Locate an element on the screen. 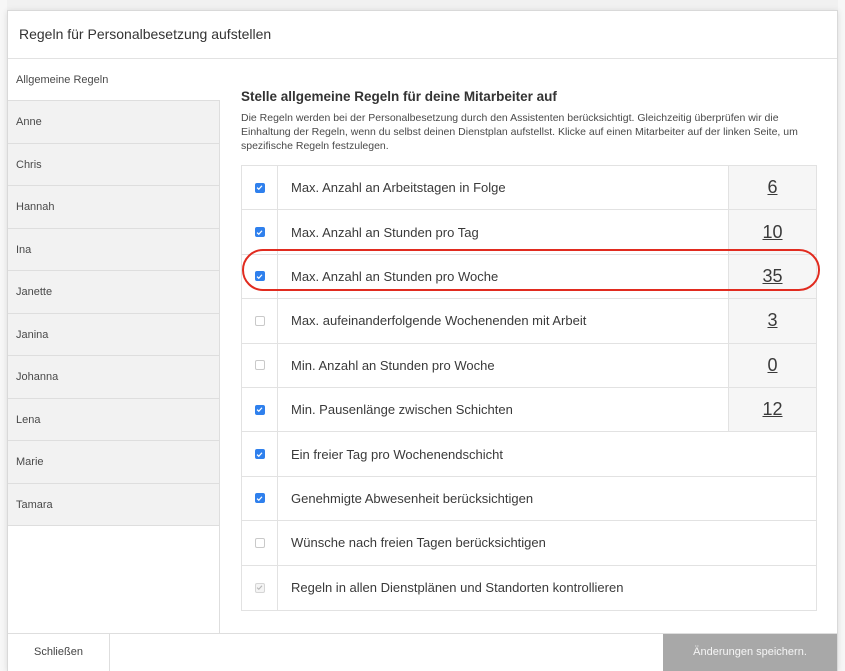 The image size is (845, 671). rule-row: Min. Pausenlänge zwischen Schichten 12 is located at coordinates (529, 410).